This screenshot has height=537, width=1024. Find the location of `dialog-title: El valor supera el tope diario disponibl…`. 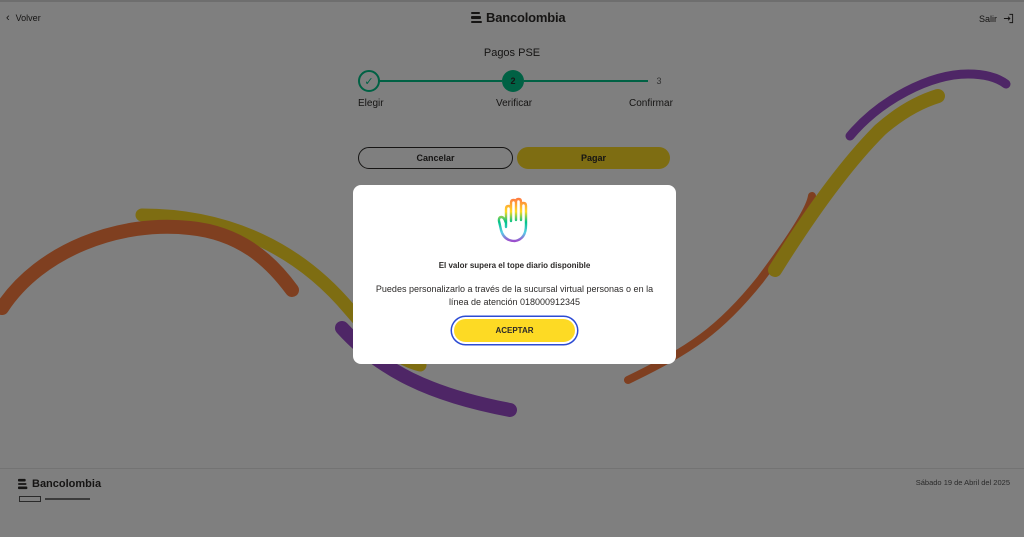

dialog-title: El valor supera el tope diario disponibl… is located at coordinates (514, 265).